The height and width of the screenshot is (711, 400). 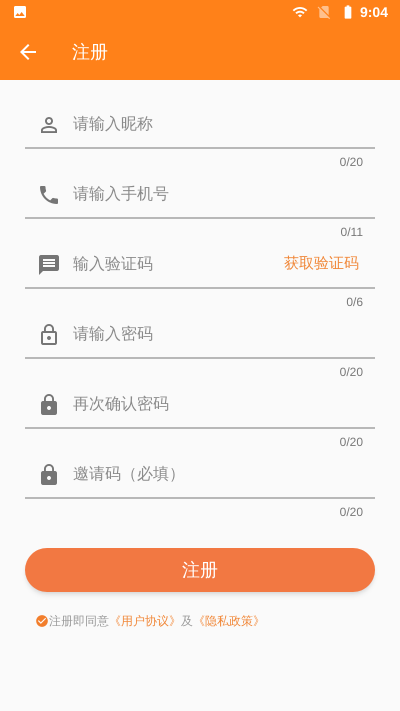 What do you see at coordinates (20, 12) in the screenshot?
I see `image-icon` at bounding box center [20, 12].